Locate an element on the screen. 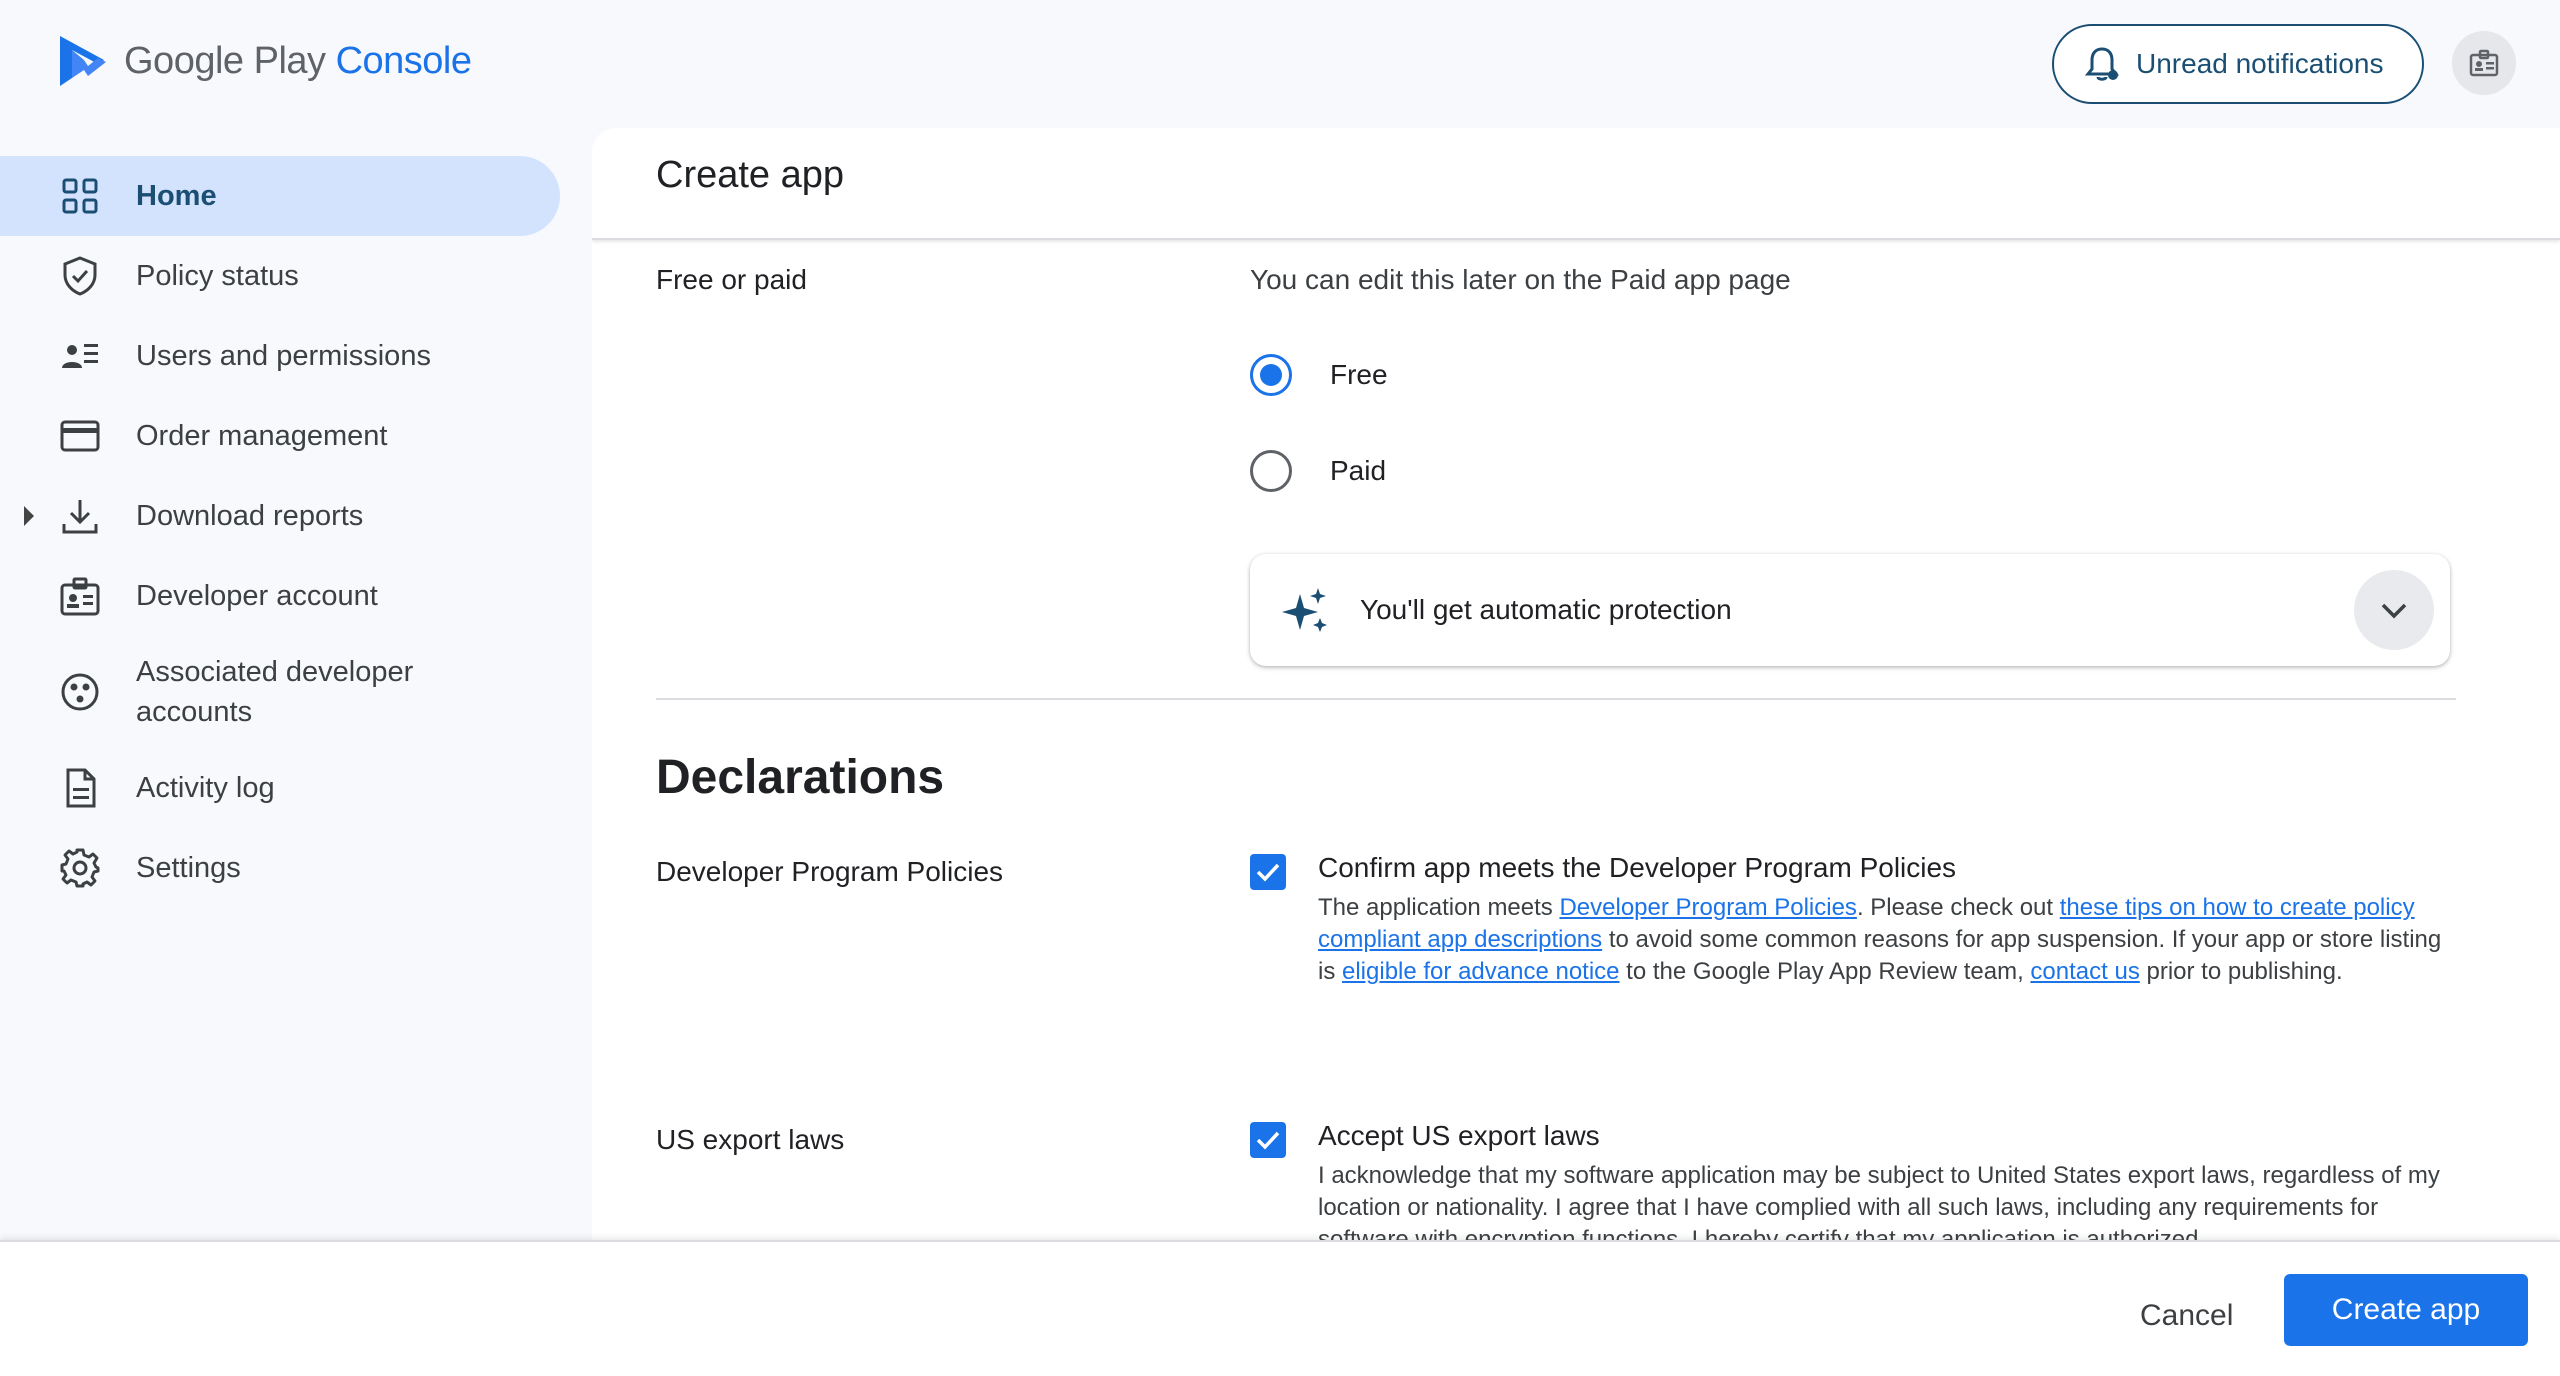  contact-us-link: contact us is located at coordinates (2084, 971).